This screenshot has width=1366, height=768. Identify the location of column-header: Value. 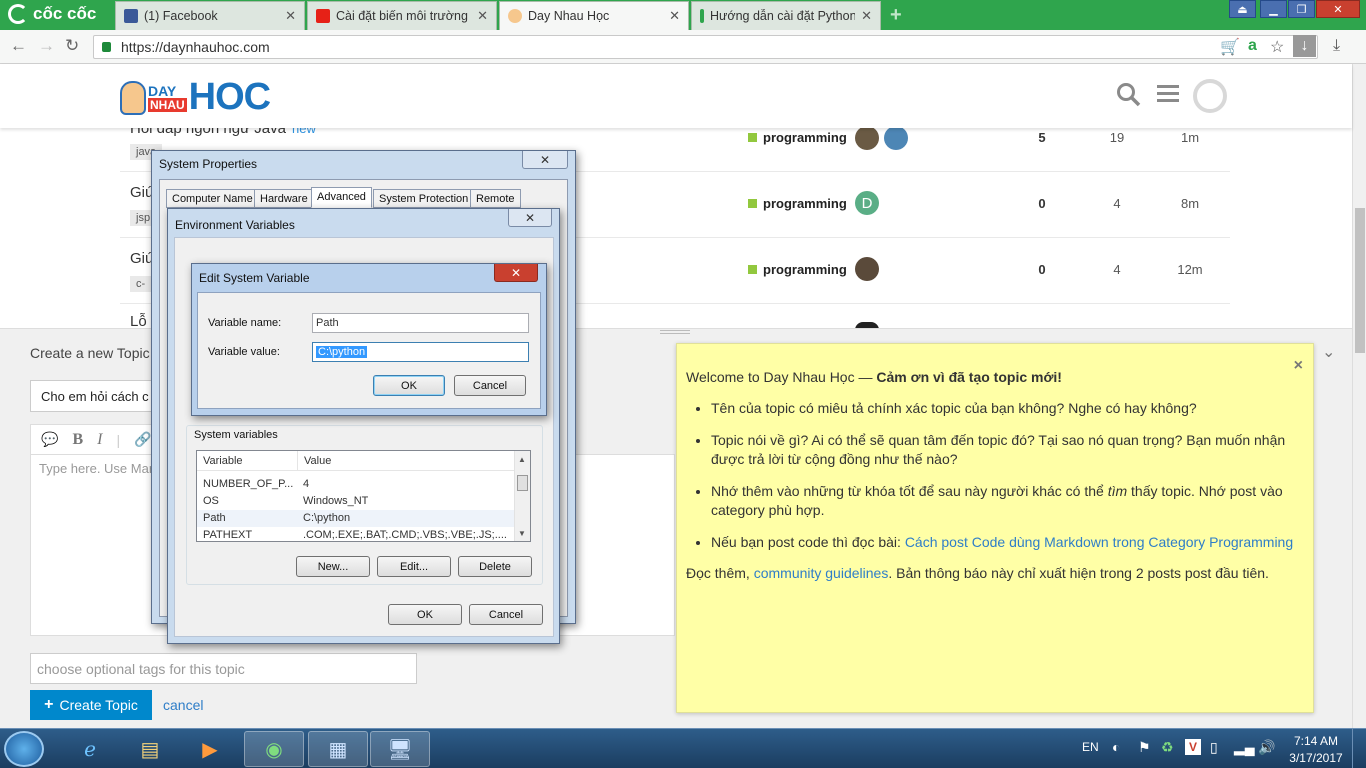
(314, 461).